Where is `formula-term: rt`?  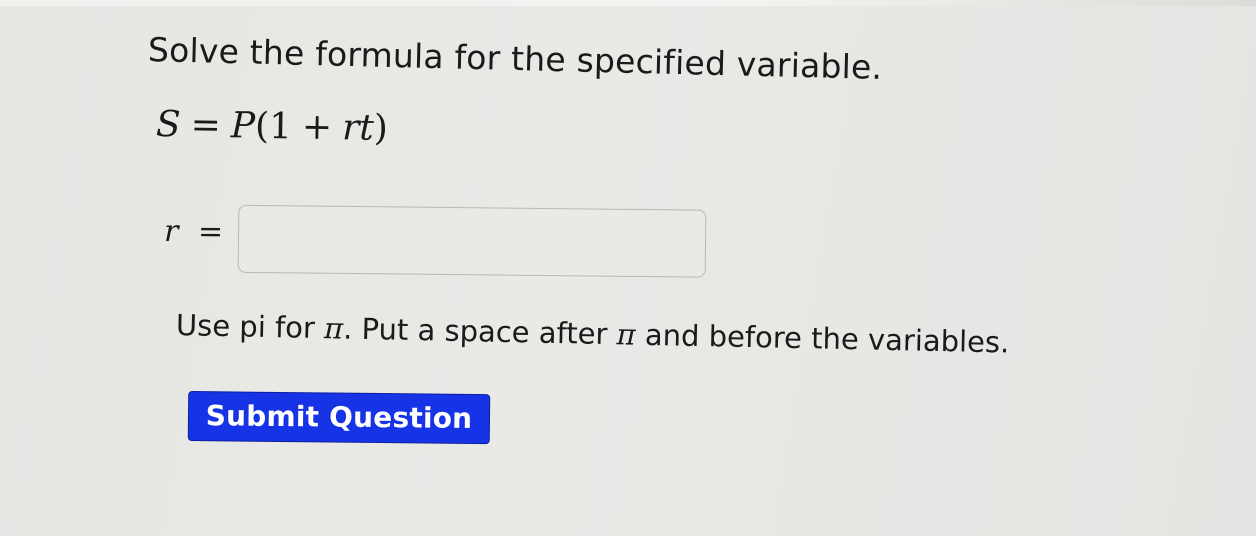 formula-term: rt is located at coordinates (358, 128).